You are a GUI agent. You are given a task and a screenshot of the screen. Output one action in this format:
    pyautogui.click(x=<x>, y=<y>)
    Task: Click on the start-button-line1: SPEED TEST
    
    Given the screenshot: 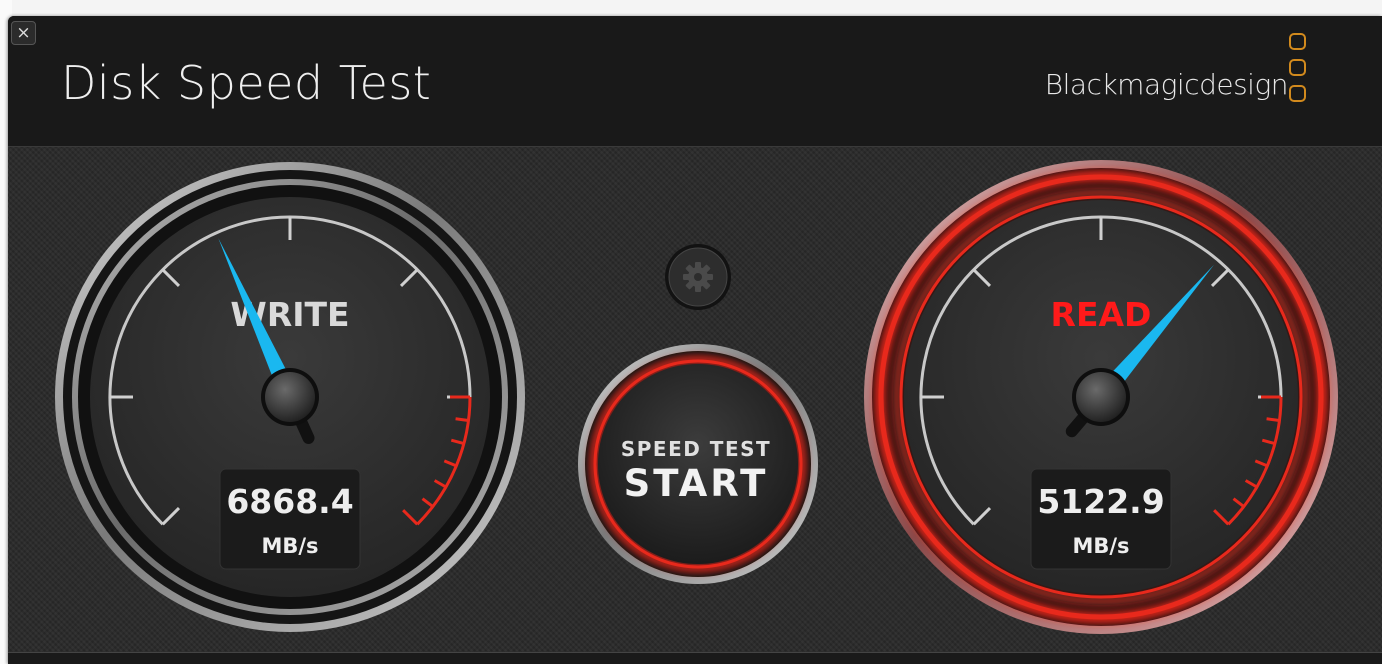 What is the action you would take?
    pyautogui.click(x=696, y=449)
    